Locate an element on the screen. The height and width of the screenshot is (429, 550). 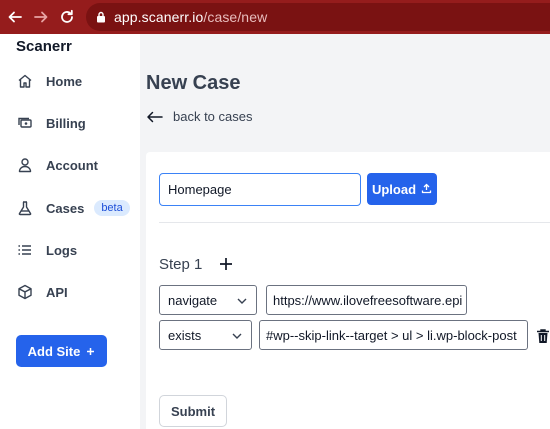
address-bar: app.scanerr.io/case/new is located at coordinates (318, 17).